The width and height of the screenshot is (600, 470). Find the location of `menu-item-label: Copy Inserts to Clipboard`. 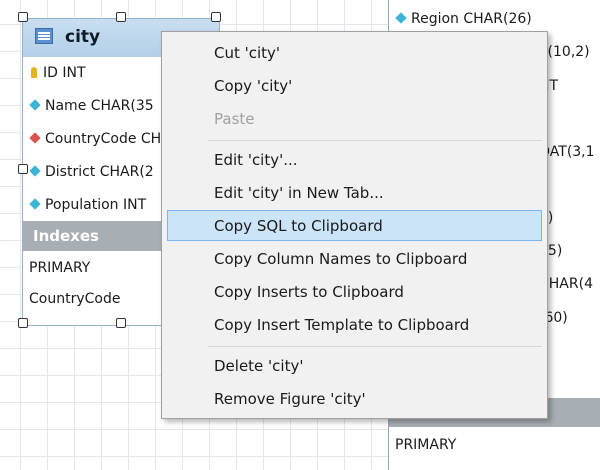

menu-item-label: Copy Inserts to Clipboard is located at coordinates (309, 292).